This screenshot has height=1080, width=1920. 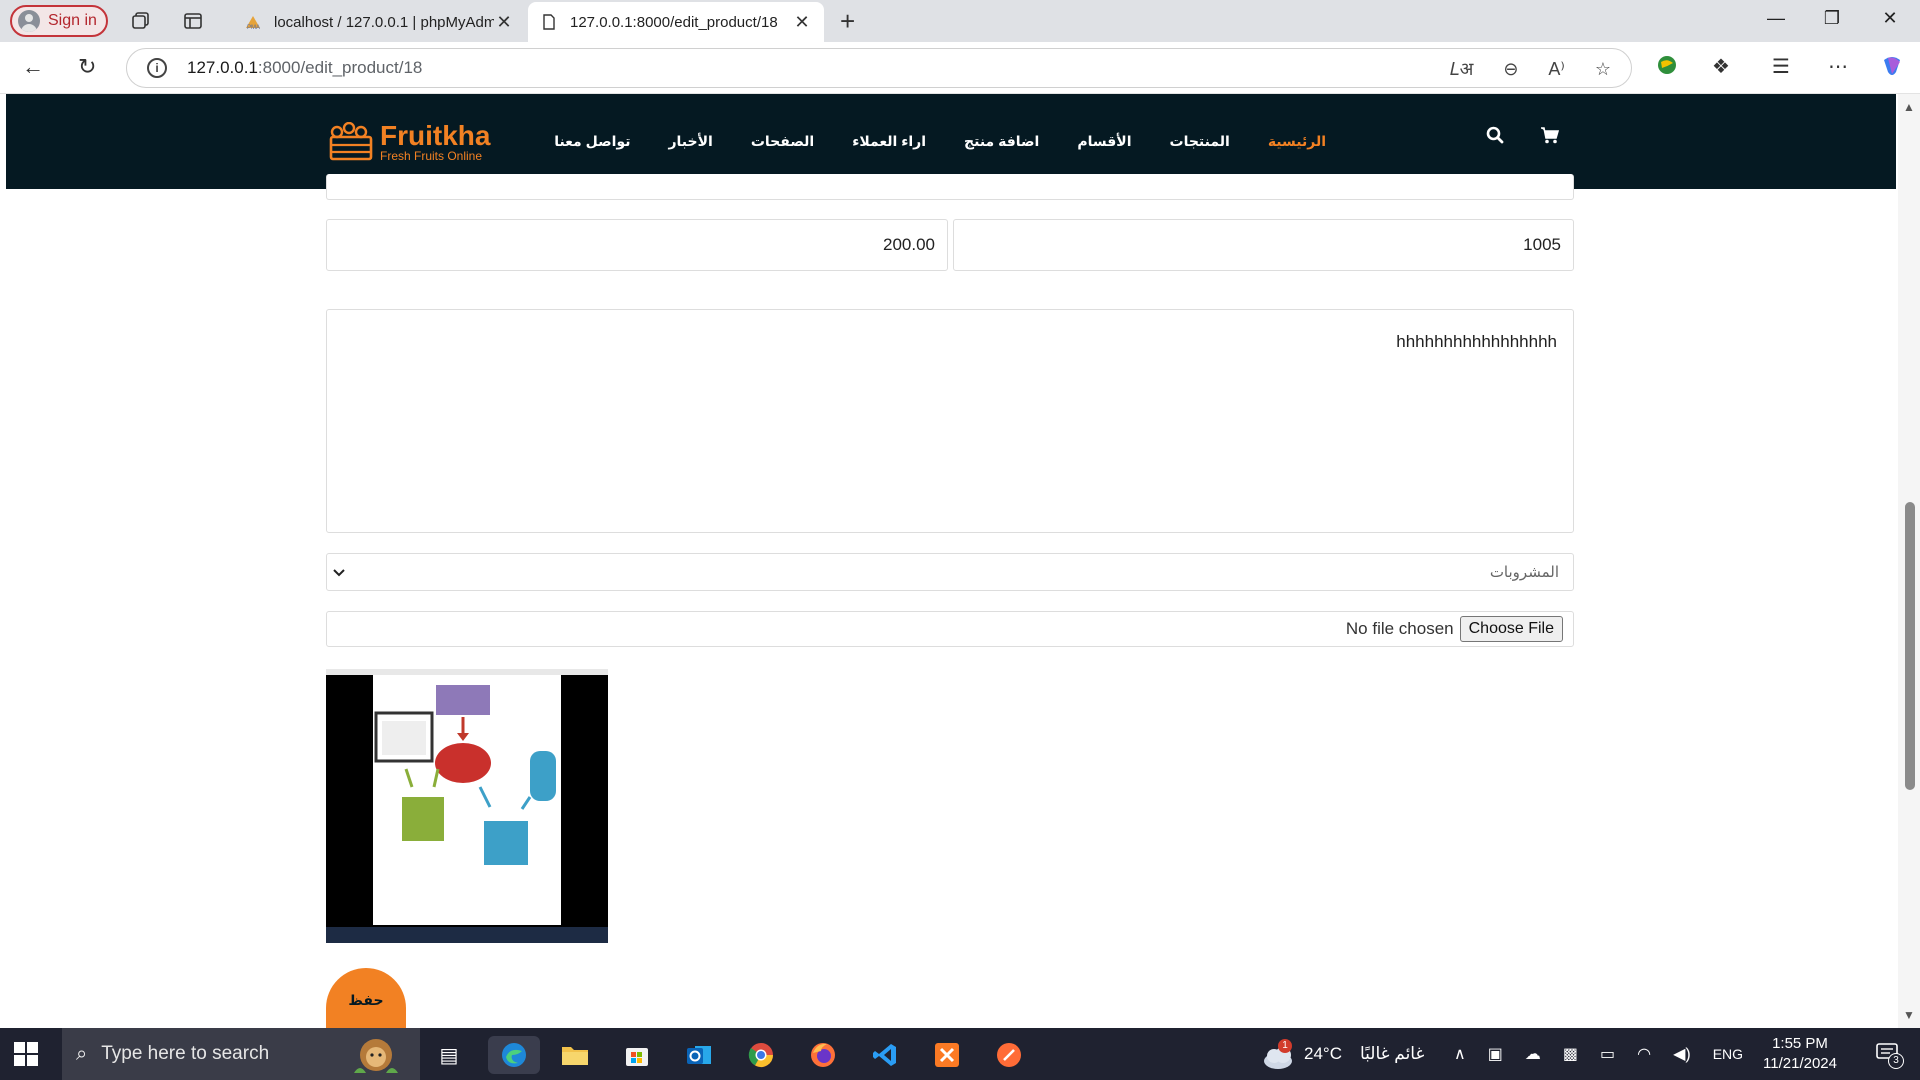 What do you see at coordinates (1910, 646) in the screenshot?
I see `scrollbar-thumb` at bounding box center [1910, 646].